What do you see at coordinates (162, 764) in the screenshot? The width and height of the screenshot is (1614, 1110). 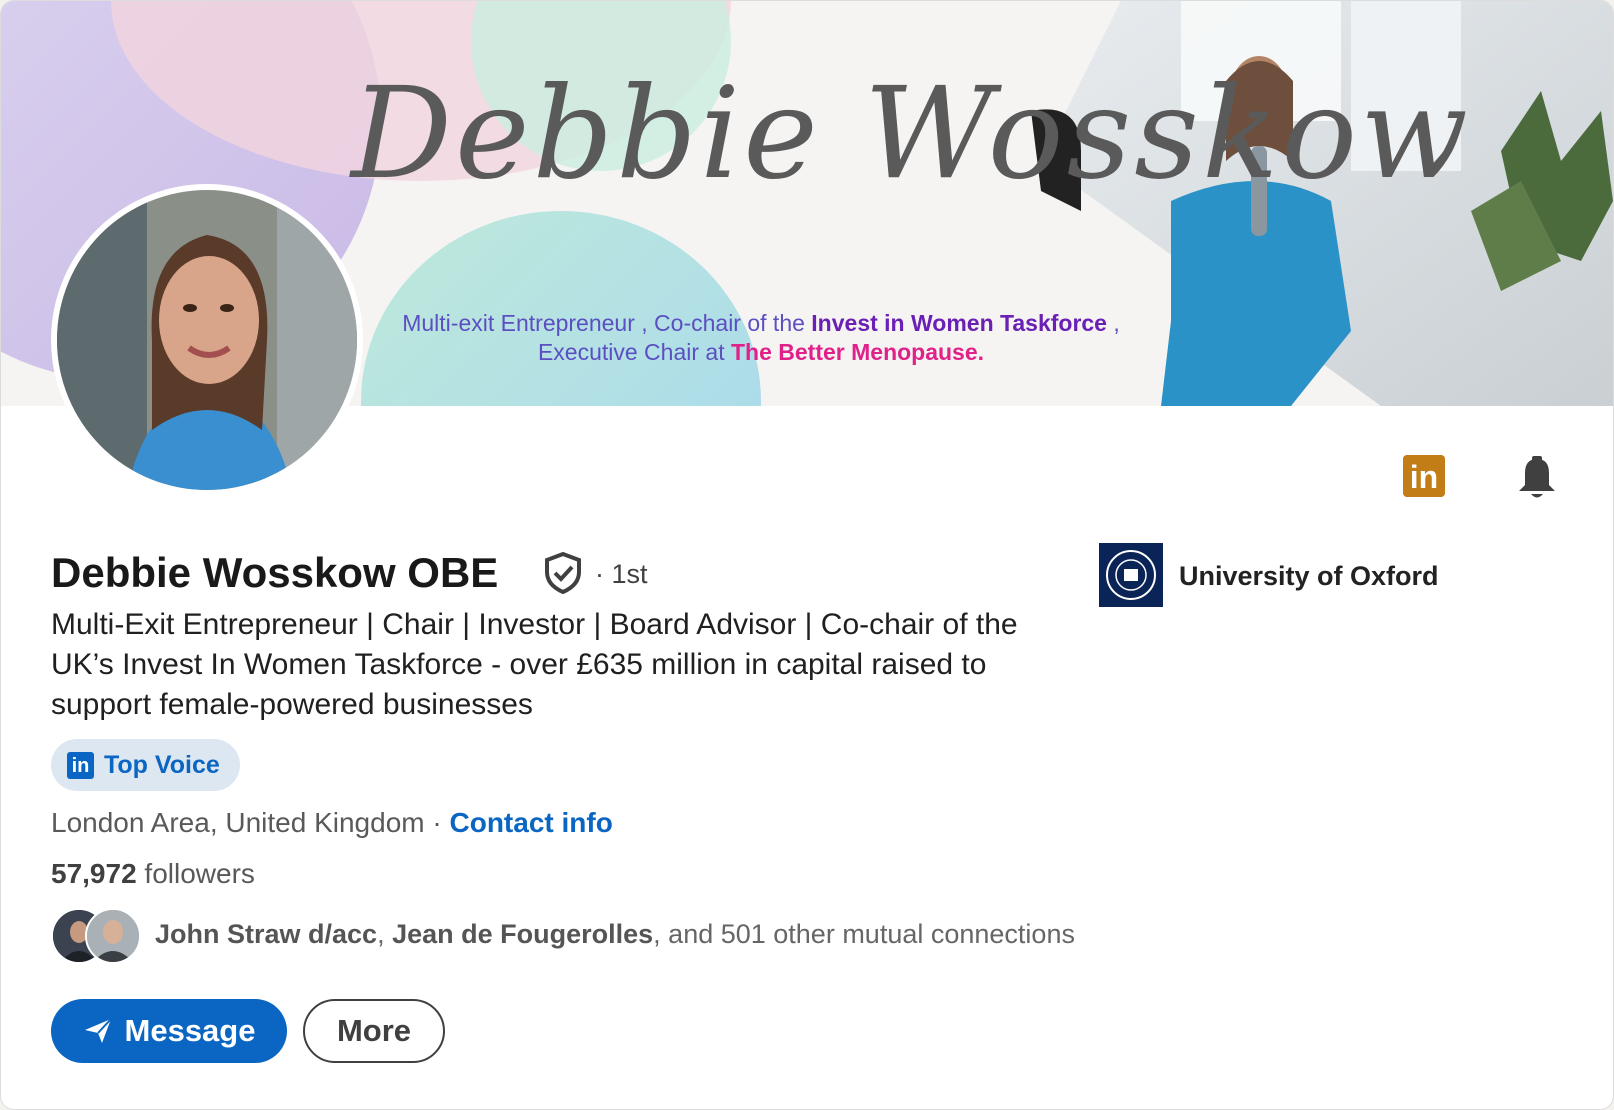 I see `badge-label: Top Voice` at bounding box center [162, 764].